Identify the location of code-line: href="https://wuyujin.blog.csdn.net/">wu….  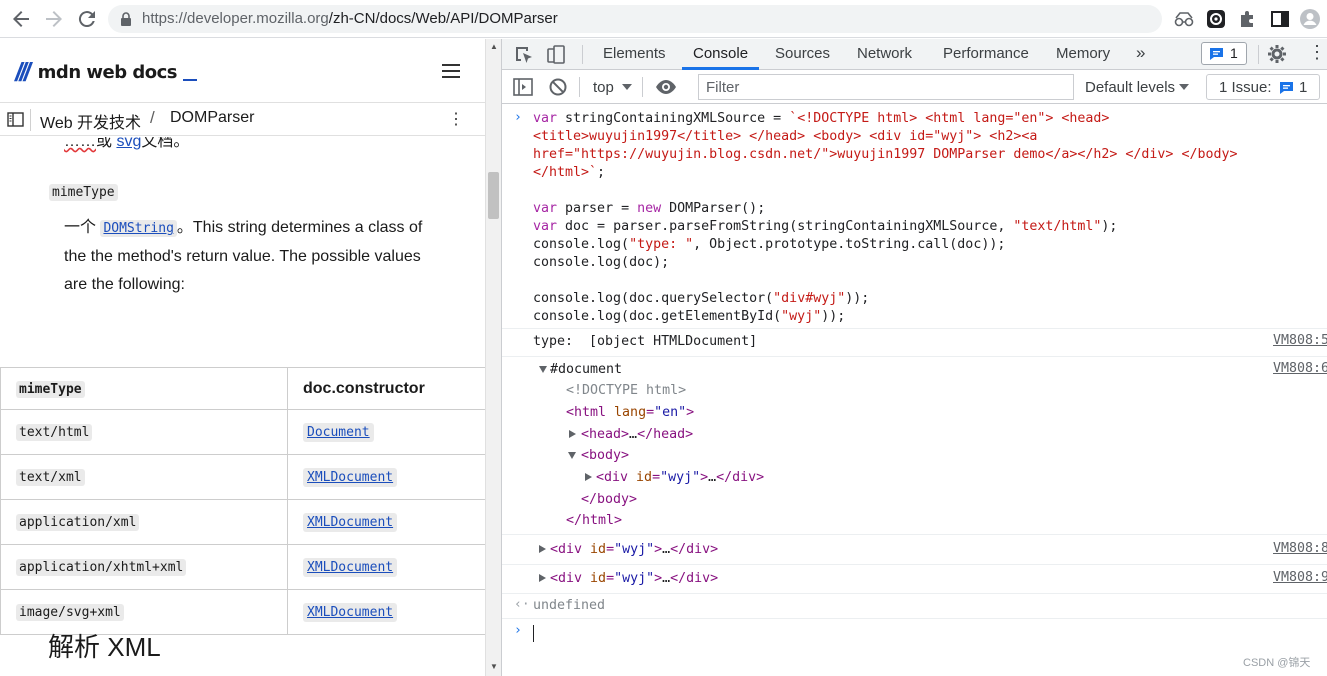
(885, 154).